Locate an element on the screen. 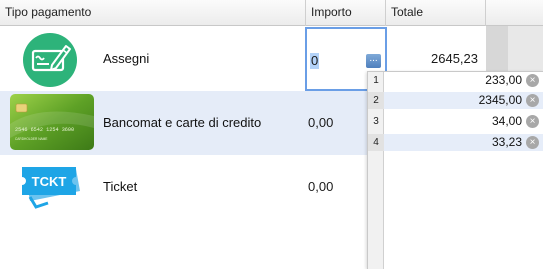  importo-input-value: 0 is located at coordinates (315, 61).